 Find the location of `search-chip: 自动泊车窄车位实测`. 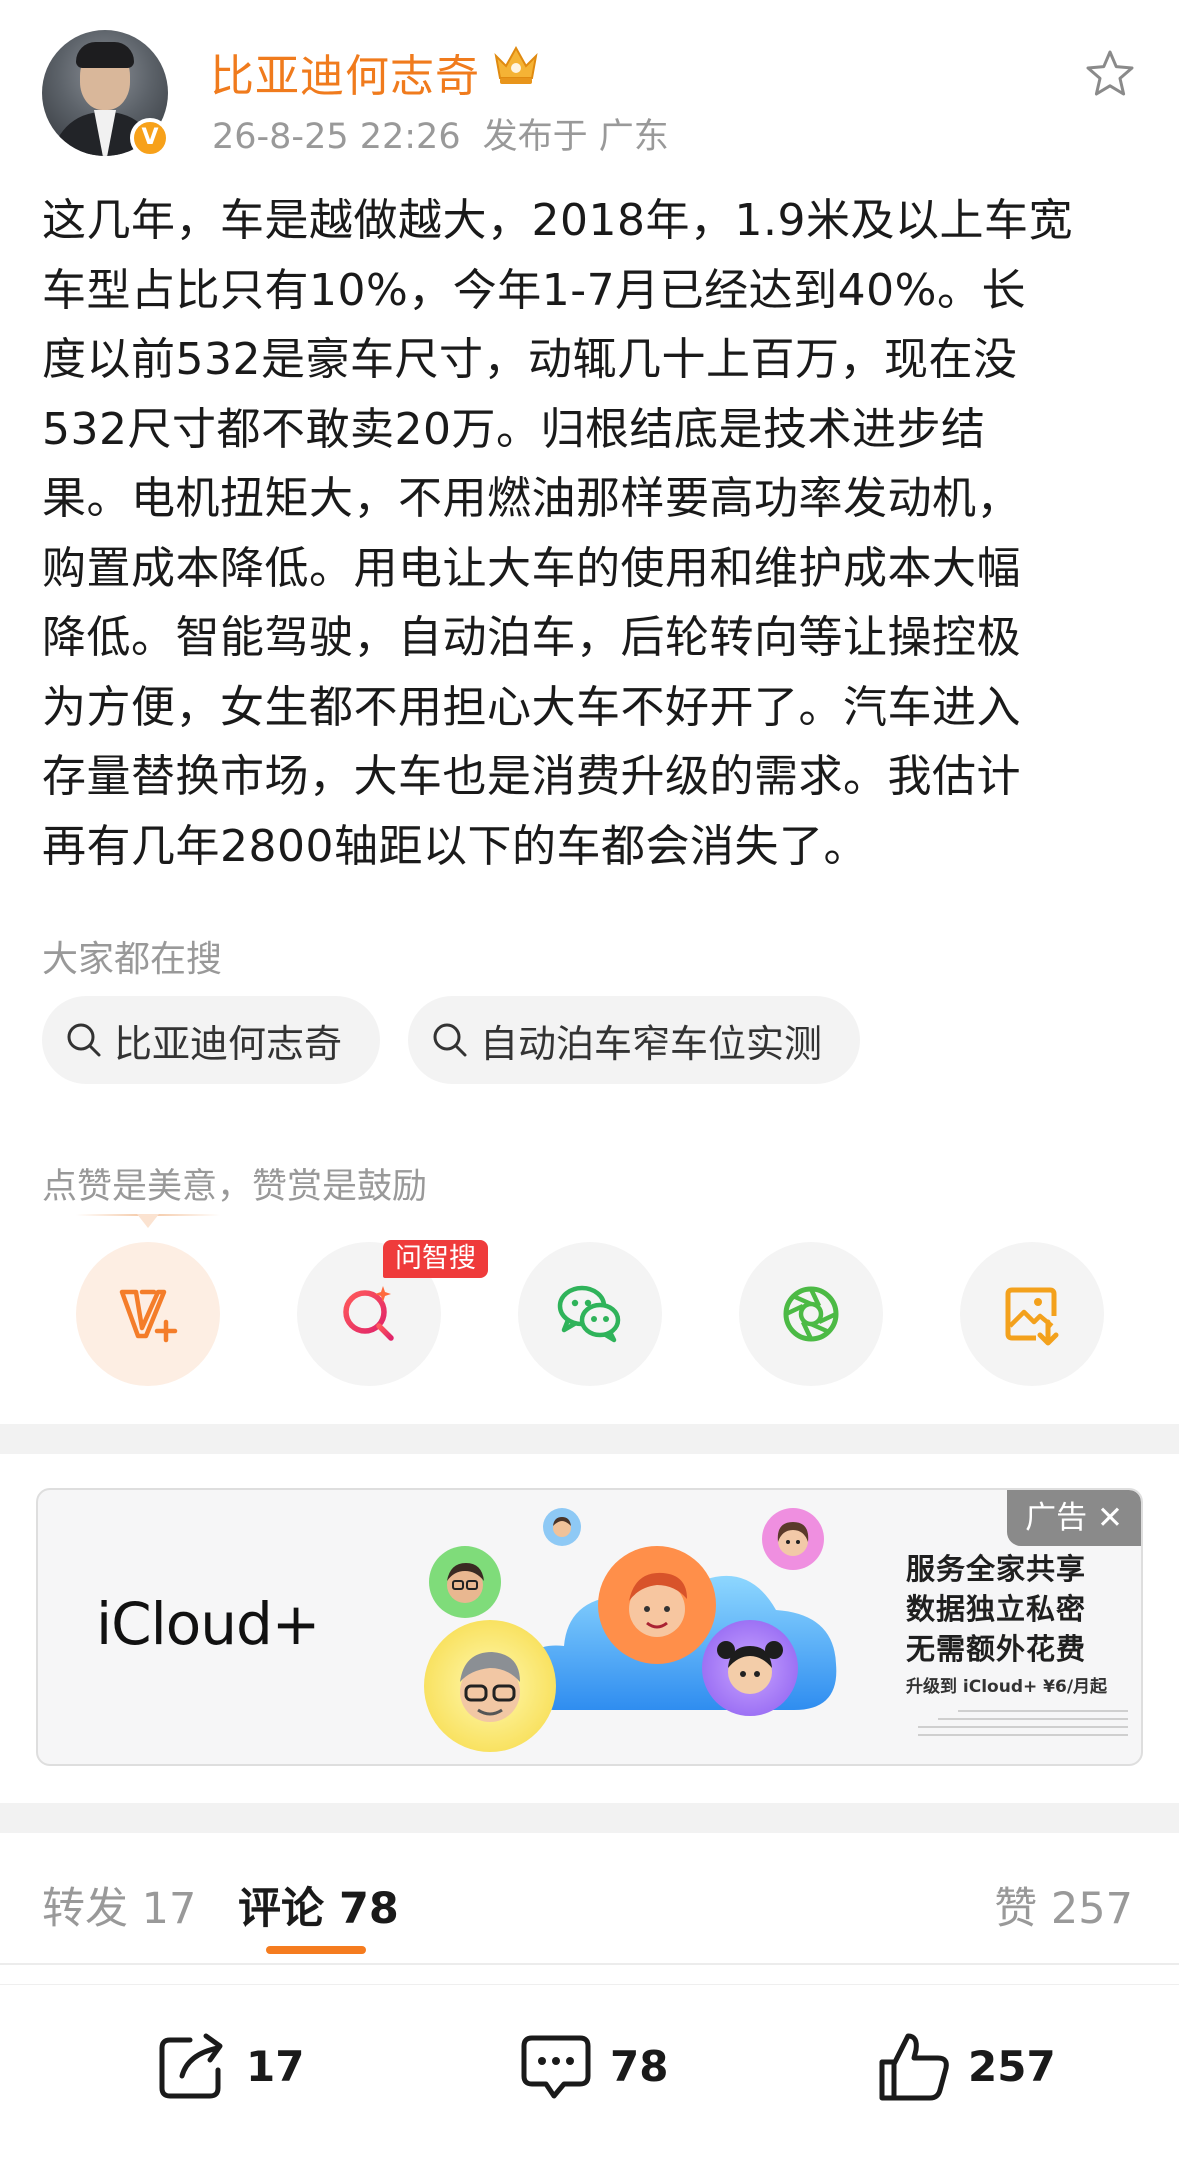

search-chip: 自动泊车窄车位实测 is located at coordinates (634, 1040).